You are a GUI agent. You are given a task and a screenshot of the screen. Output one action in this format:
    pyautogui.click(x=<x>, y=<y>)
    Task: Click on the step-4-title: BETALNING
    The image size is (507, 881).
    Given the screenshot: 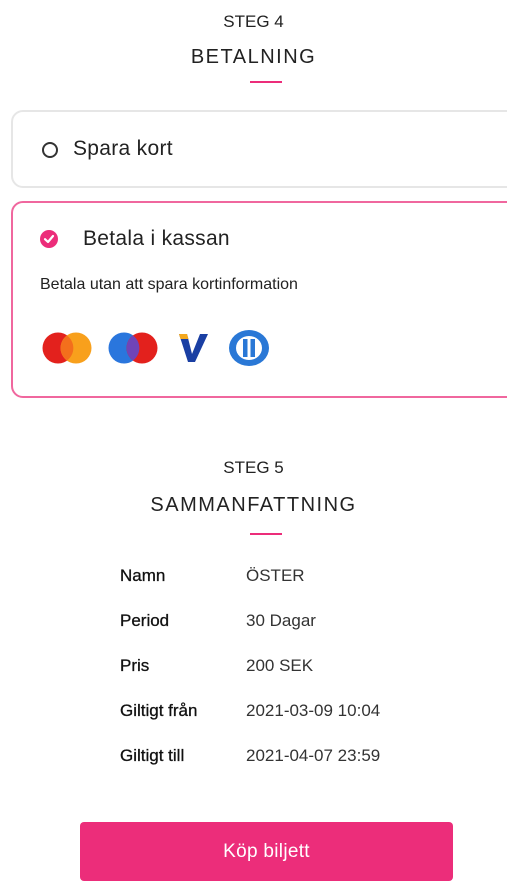 What is the action you would take?
    pyautogui.click(x=253, y=57)
    